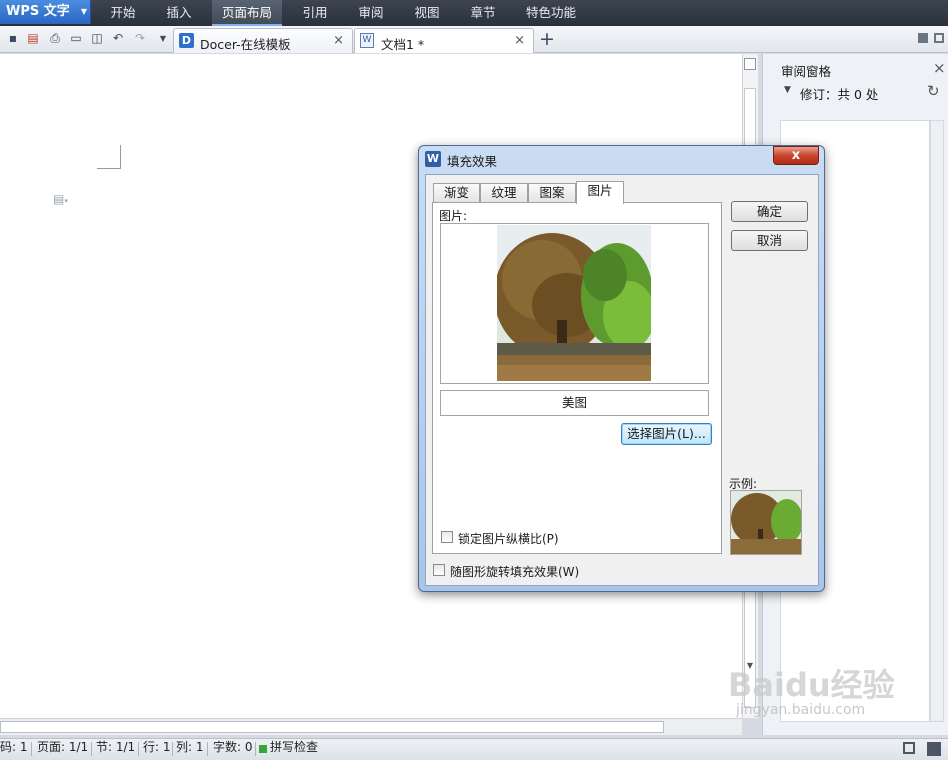  What do you see at coordinates (294, 746) in the screenshot?
I see `status-spell-check: 拼写检查` at bounding box center [294, 746].